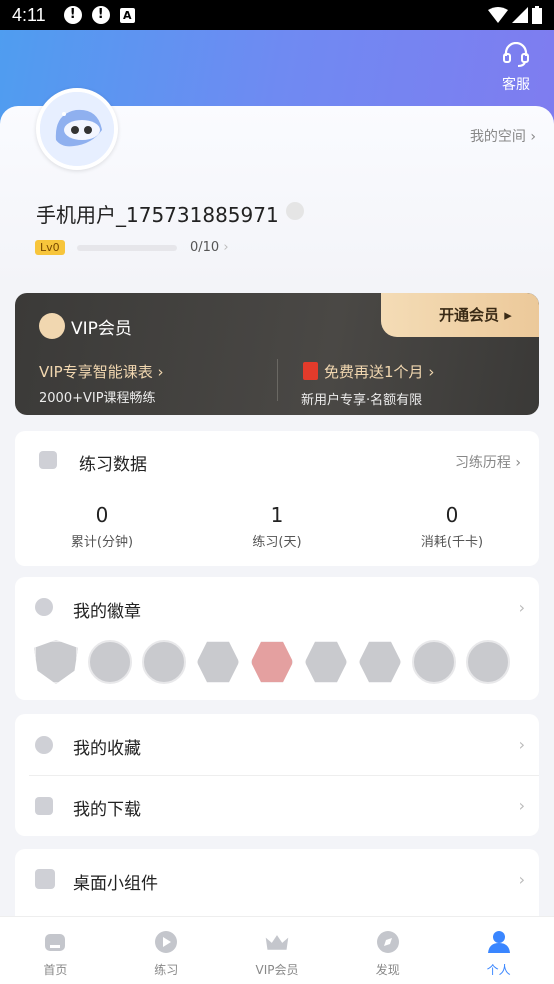 This screenshot has width=554, height=984. Describe the element at coordinates (166, 970) in the screenshot. I see `tab-label: 练习` at that location.